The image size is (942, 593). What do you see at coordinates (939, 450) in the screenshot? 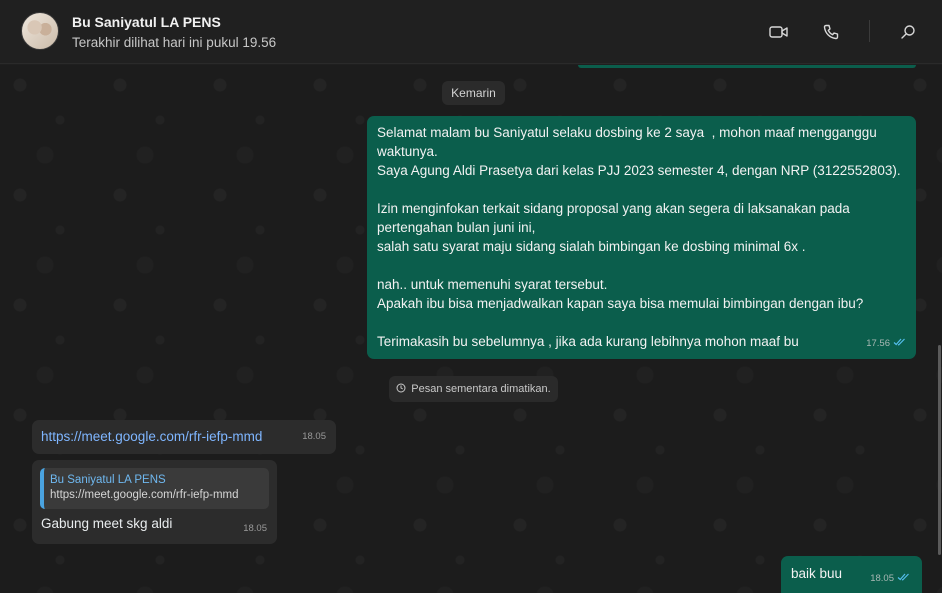
I see `chat-scrollbar` at bounding box center [939, 450].